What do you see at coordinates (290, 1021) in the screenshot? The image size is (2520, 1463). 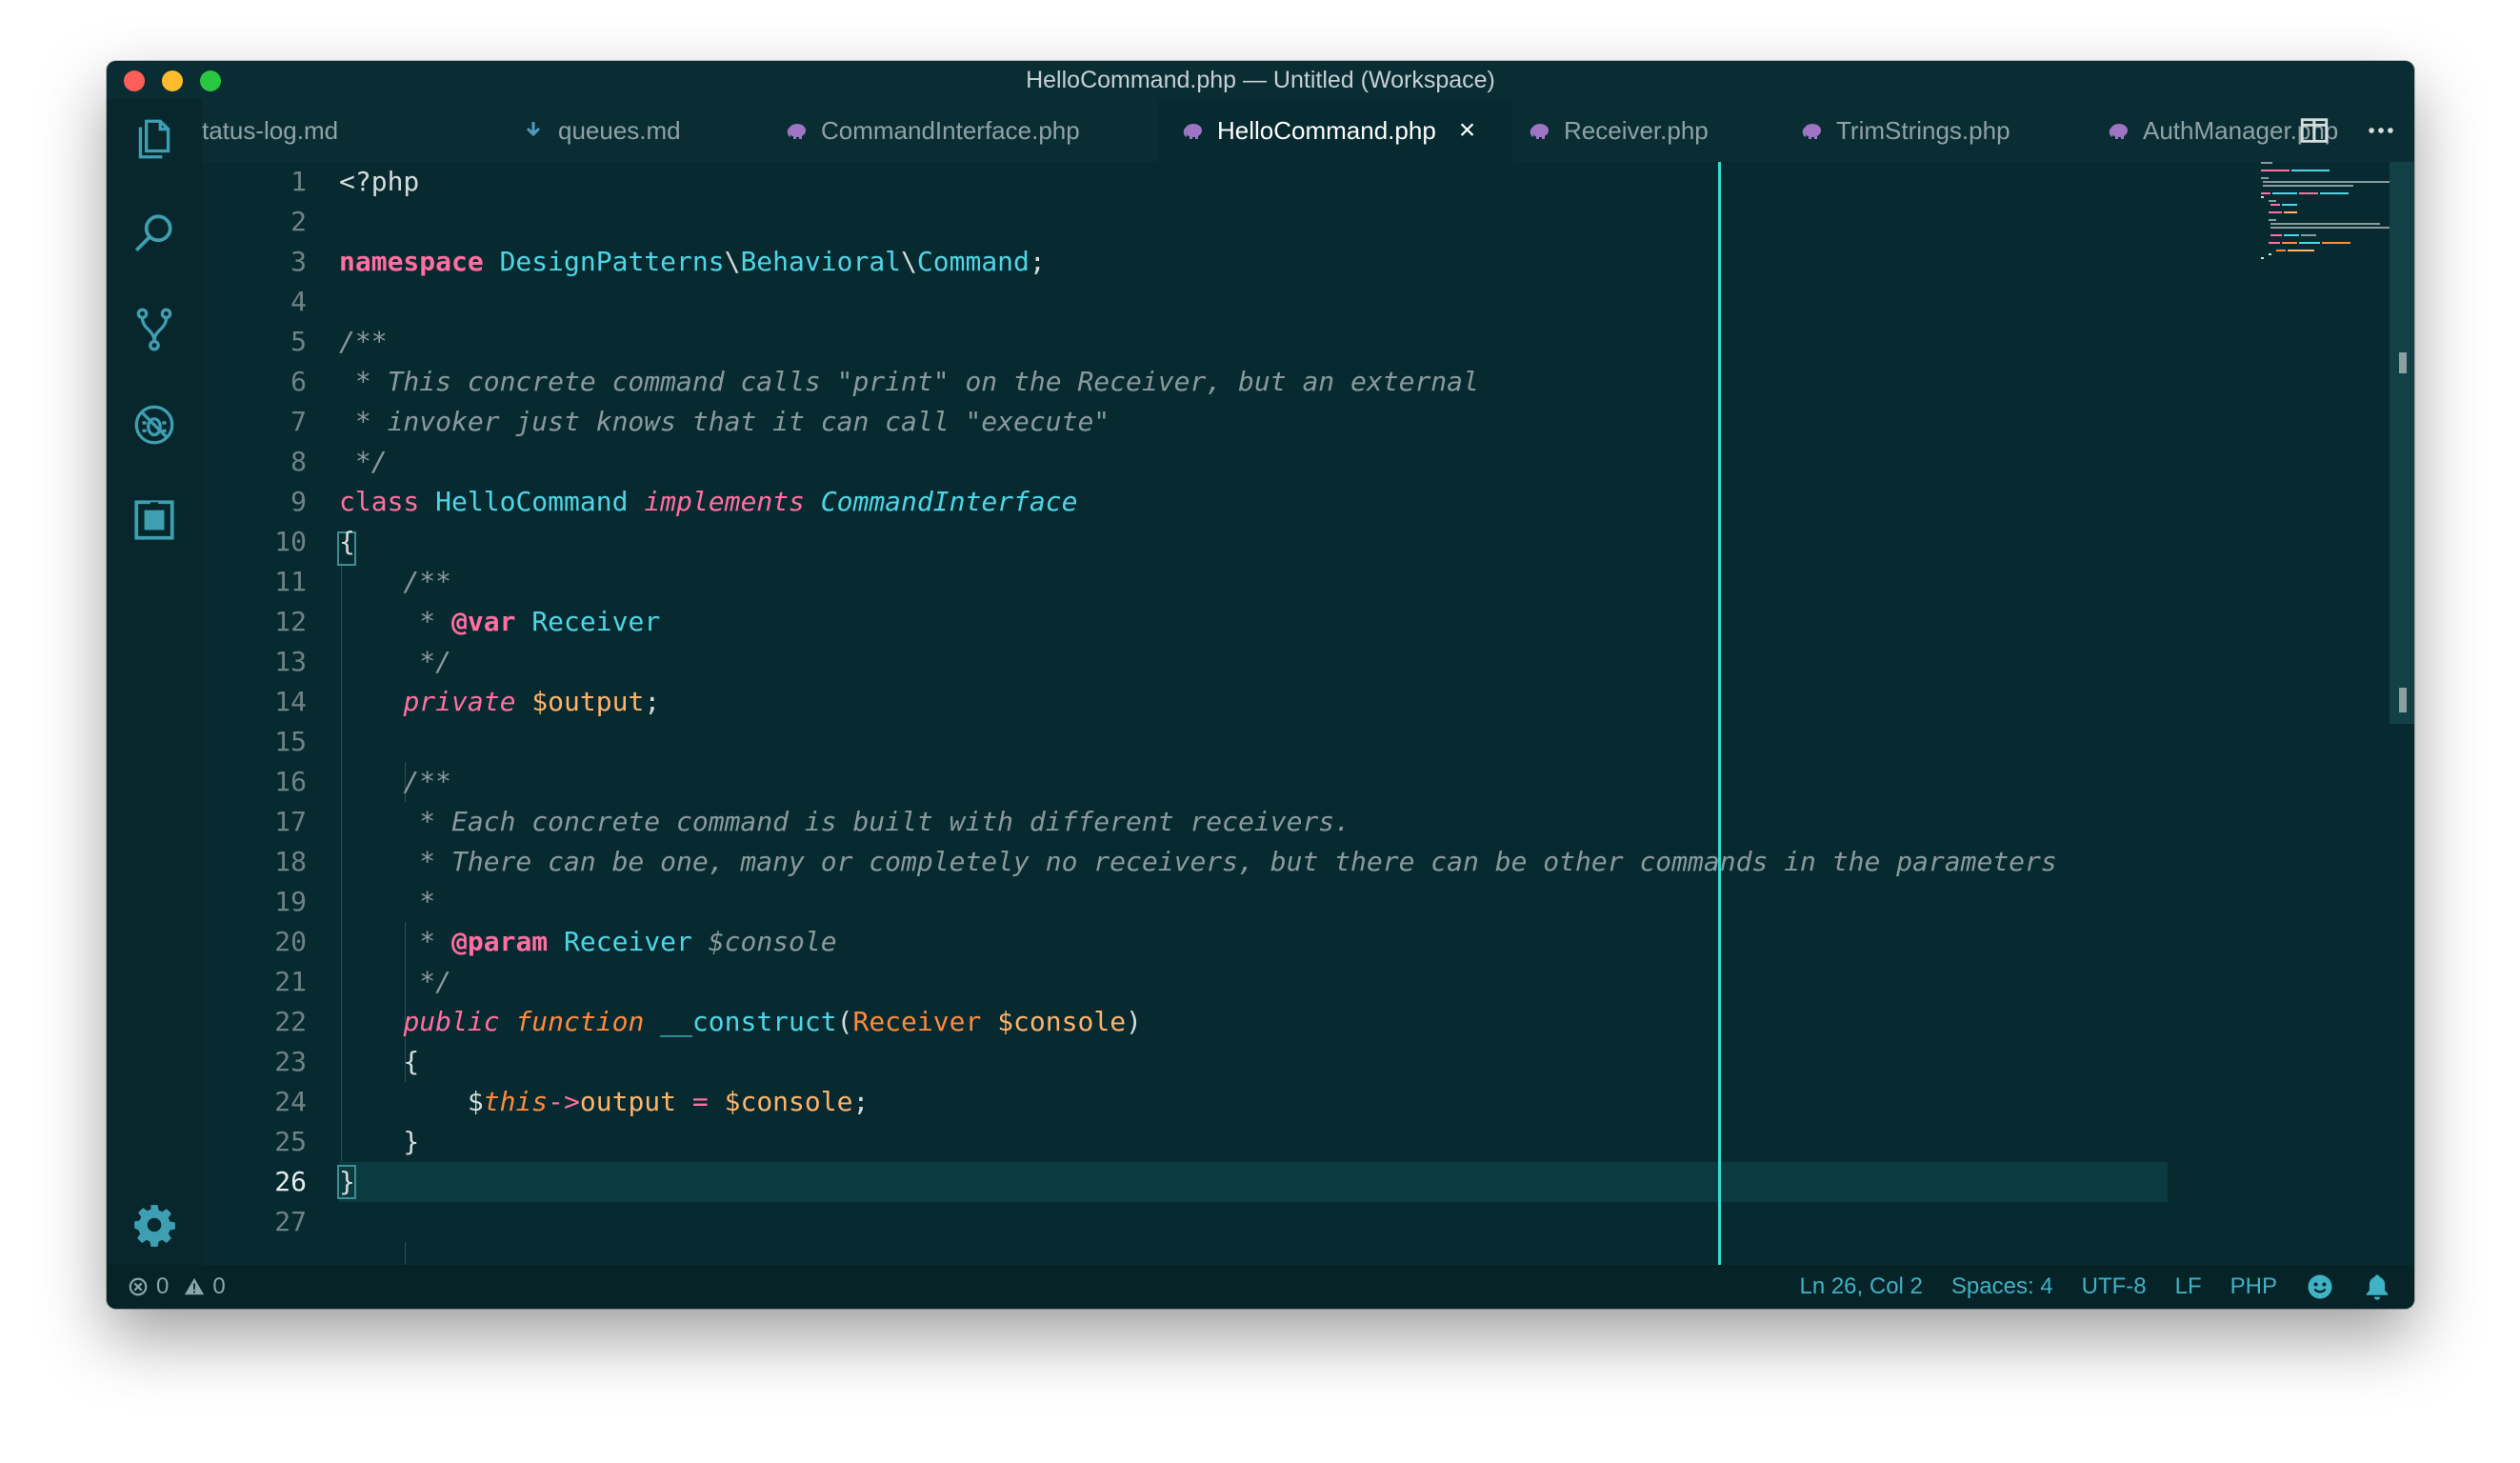 I see `line-number: 22` at bounding box center [290, 1021].